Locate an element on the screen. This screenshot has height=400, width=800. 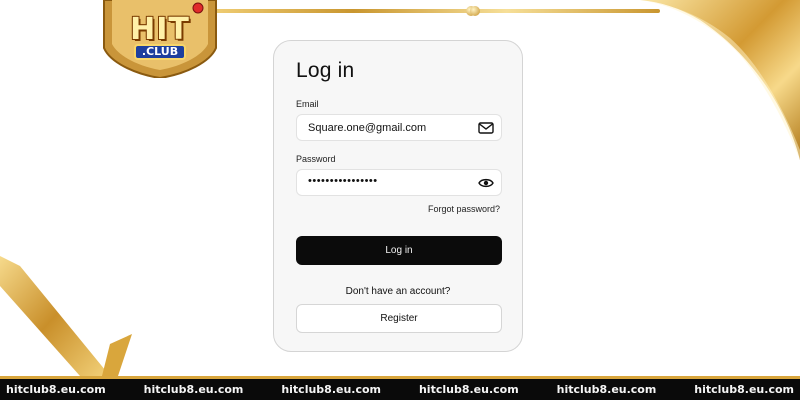
logo-subtext: .CLUB is located at coordinates (160, 52).